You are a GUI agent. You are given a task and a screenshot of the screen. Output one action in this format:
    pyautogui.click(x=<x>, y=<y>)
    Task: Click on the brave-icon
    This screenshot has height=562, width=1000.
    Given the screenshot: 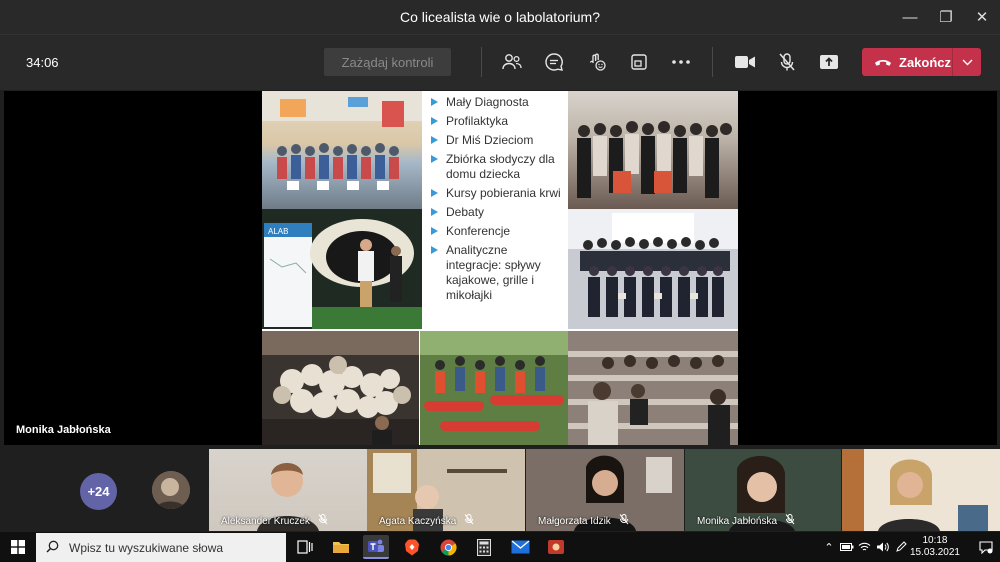 What is the action you would take?
    pyautogui.click(x=412, y=547)
    